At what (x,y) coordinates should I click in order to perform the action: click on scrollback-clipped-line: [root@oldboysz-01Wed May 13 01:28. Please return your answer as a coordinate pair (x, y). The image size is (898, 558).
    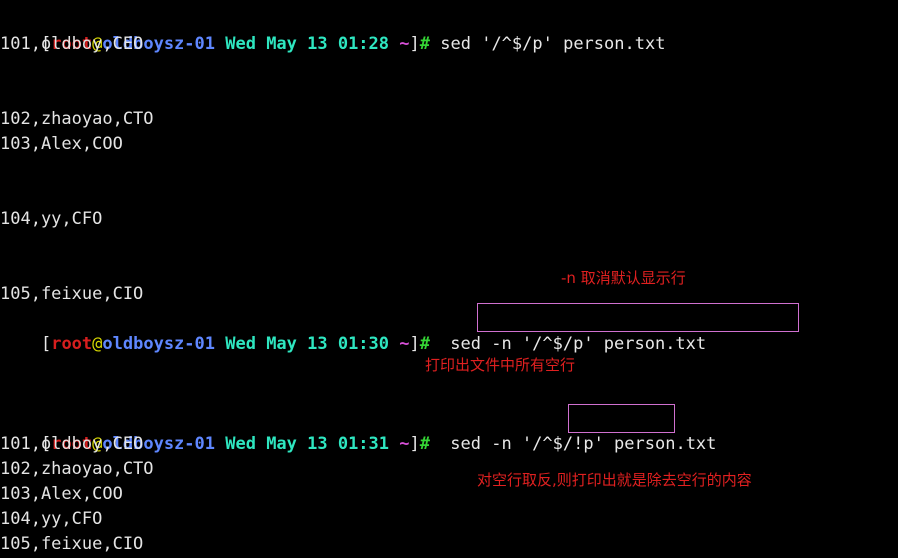
    Looking at the image, I should click on (449, 3).